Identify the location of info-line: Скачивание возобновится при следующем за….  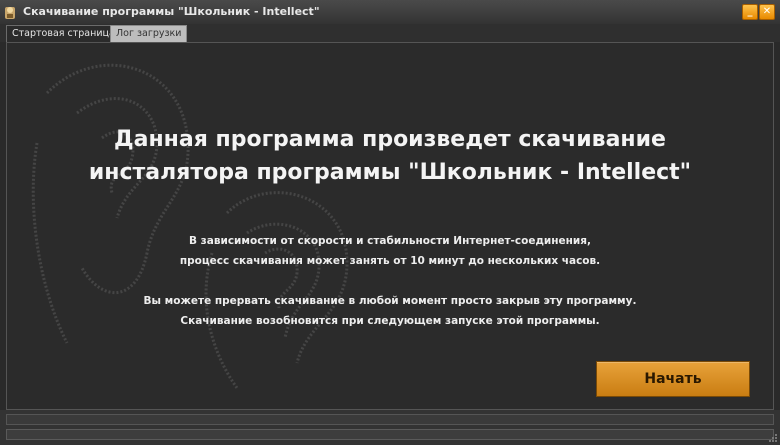
(390, 321).